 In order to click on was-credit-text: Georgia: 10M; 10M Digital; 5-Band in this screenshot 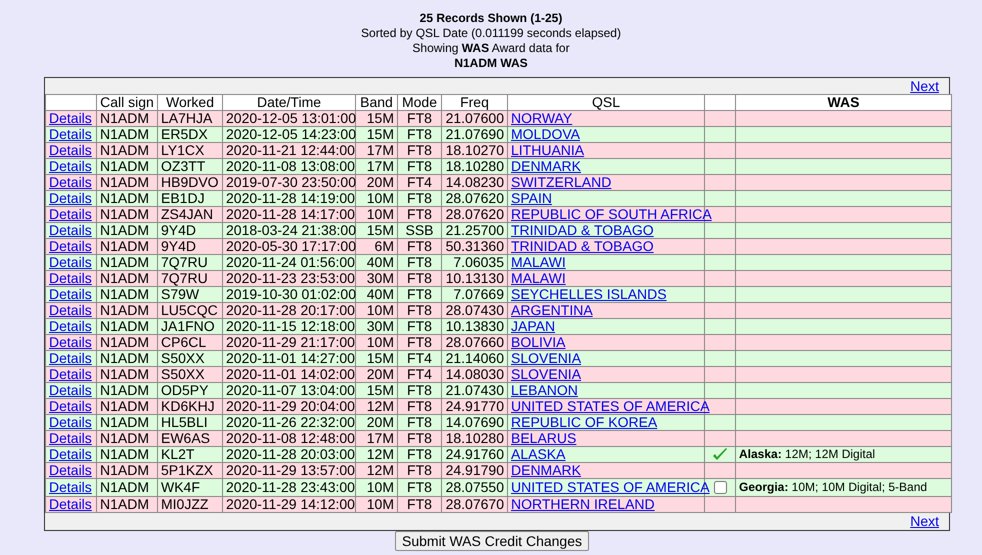, I will do `click(833, 487)`.